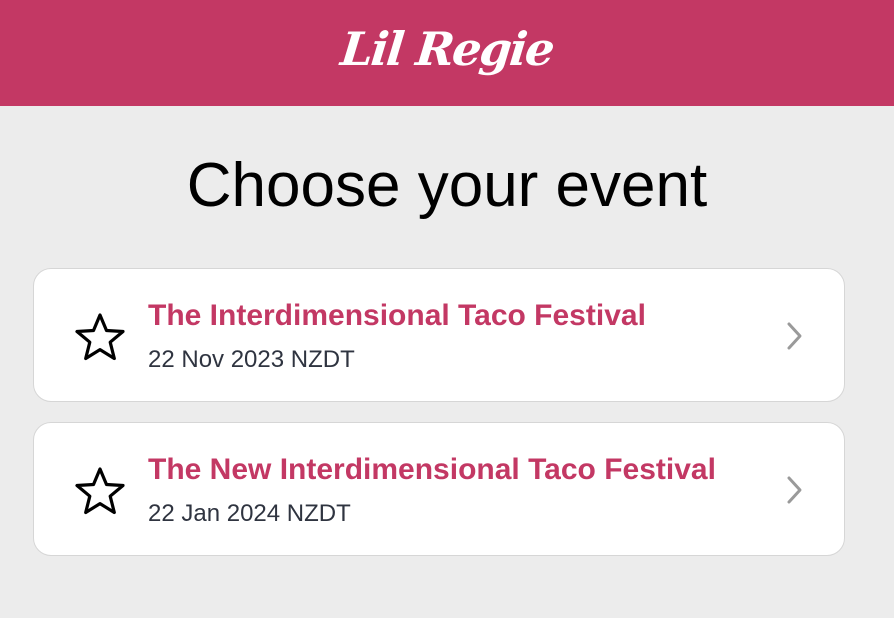  Describe the element at coordinates (432, 470) in the screenshot. I see `event-name: The New Interdimensional Taco Festival` at that location.